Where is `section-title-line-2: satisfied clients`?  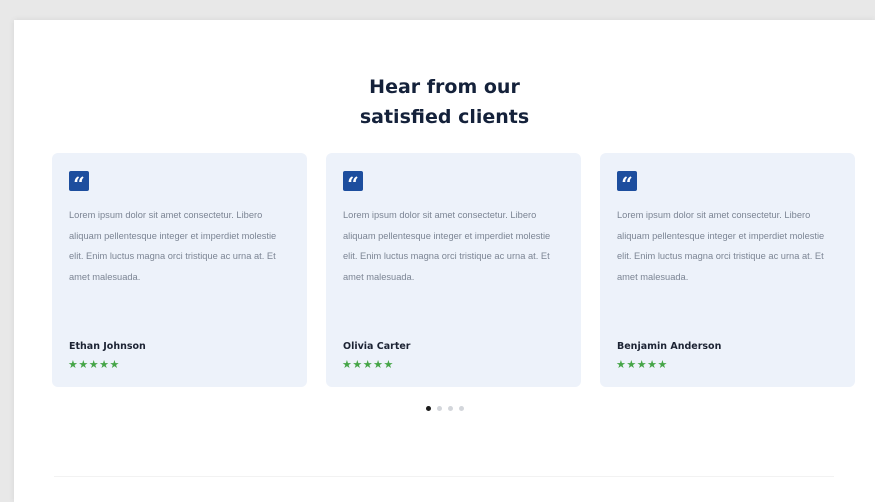
section-title-line-2: satisfied clients is located at coordinates (444, 117).